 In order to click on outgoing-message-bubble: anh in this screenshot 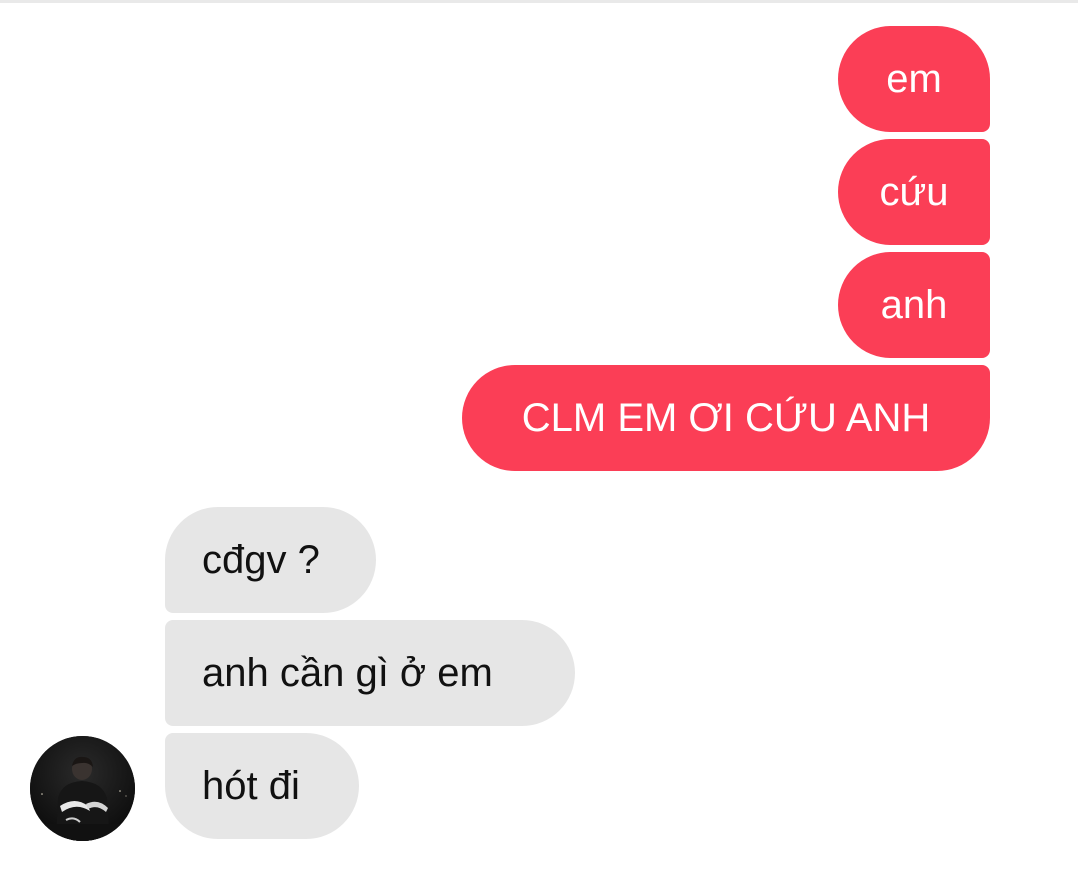, I will do `click(914, 305)`.